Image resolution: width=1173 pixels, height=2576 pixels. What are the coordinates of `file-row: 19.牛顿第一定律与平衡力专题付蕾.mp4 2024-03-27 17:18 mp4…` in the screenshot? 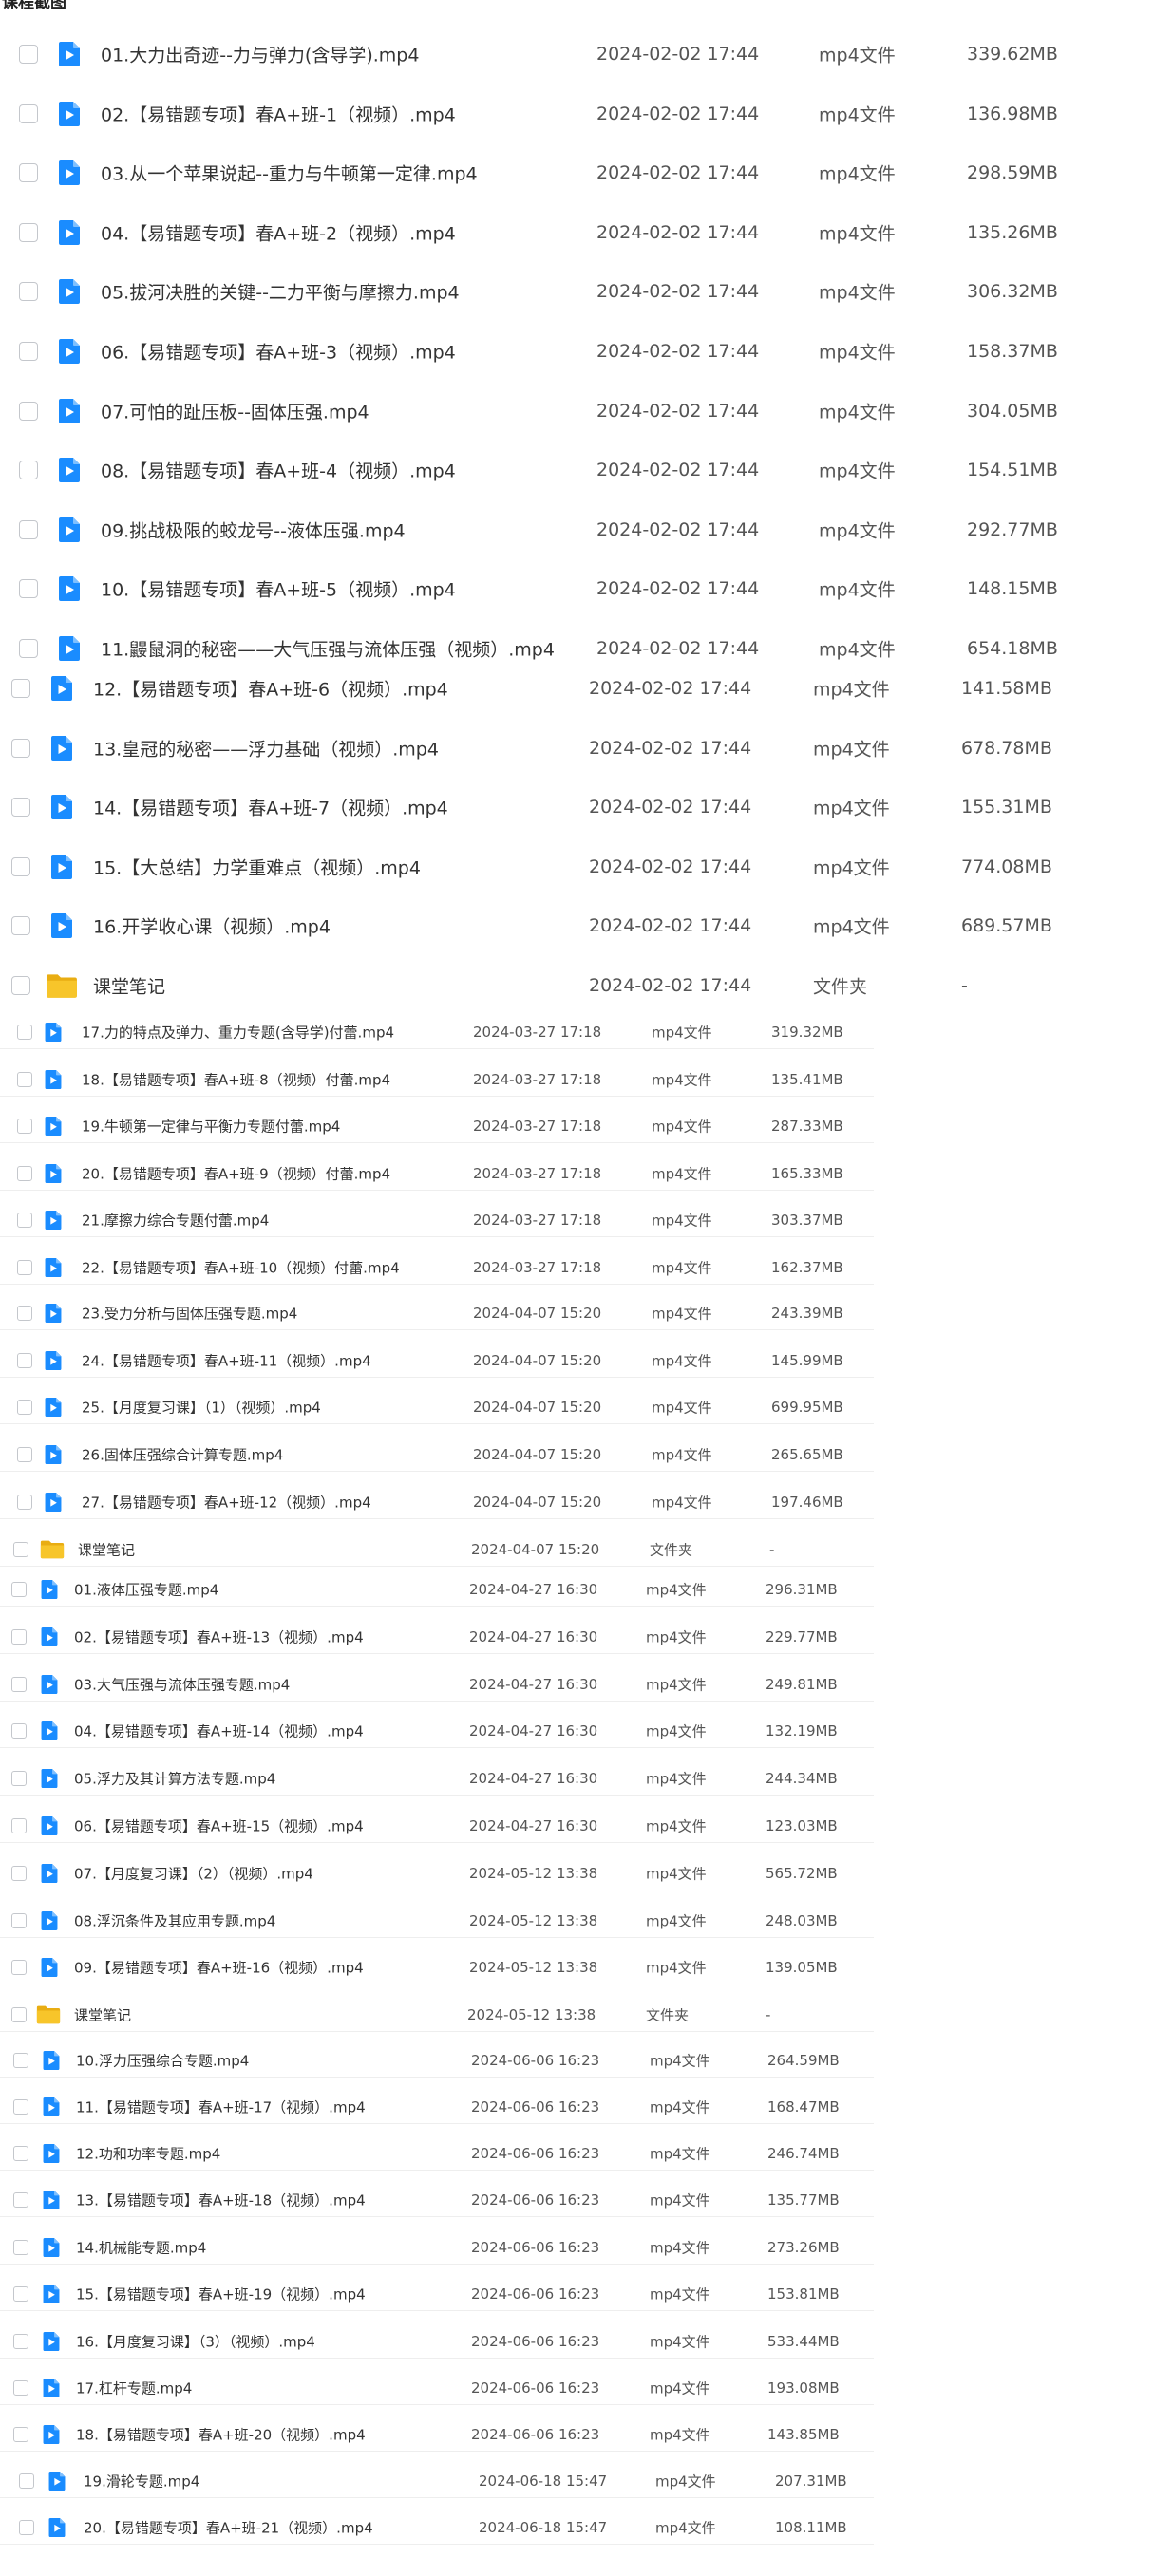 It's located at (586, 1126).